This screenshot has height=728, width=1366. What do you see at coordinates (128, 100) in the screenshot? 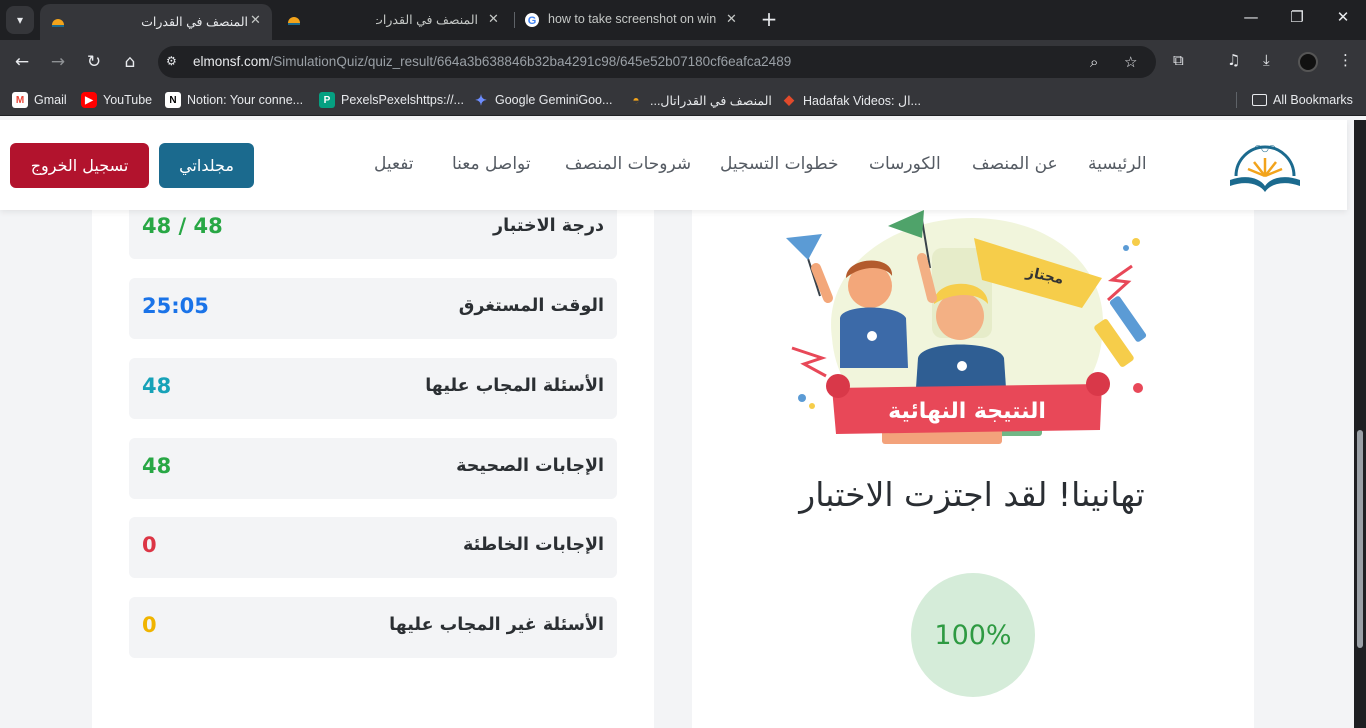
I see `bookmark-label: YouTube` at bounding box center [128, 100].